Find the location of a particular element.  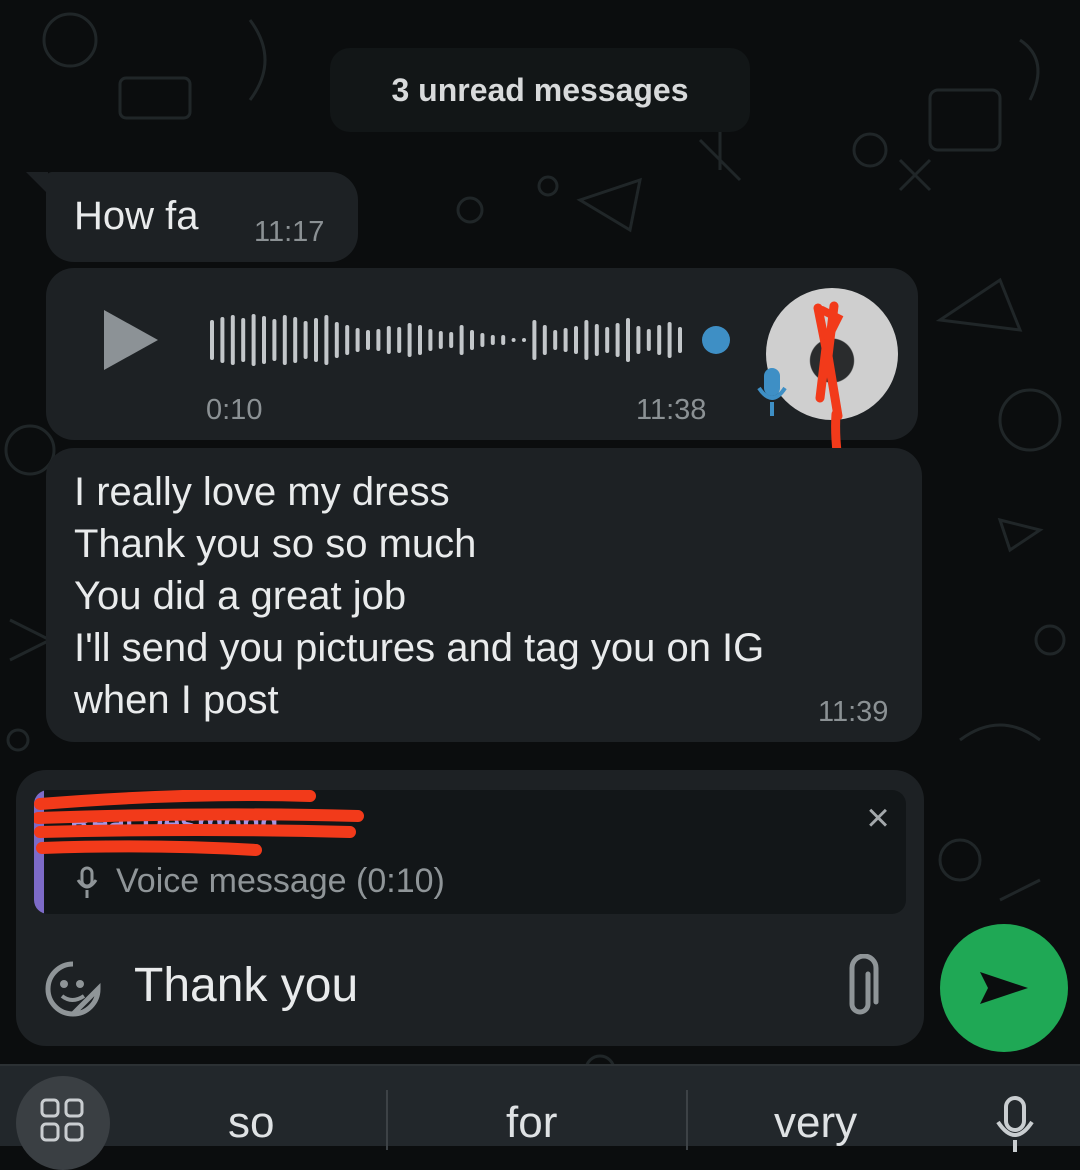

suggestion-word: for is located at coordinates (531, 1123).